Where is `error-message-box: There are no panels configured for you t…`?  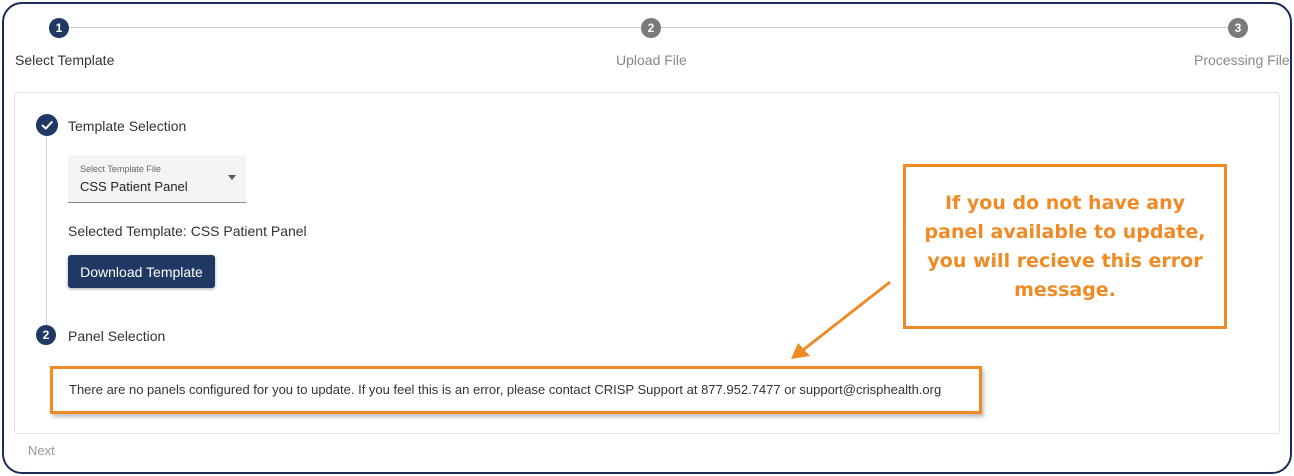 error-message-box: There are no panels configured for you t… is located at coordinates (516, 390).